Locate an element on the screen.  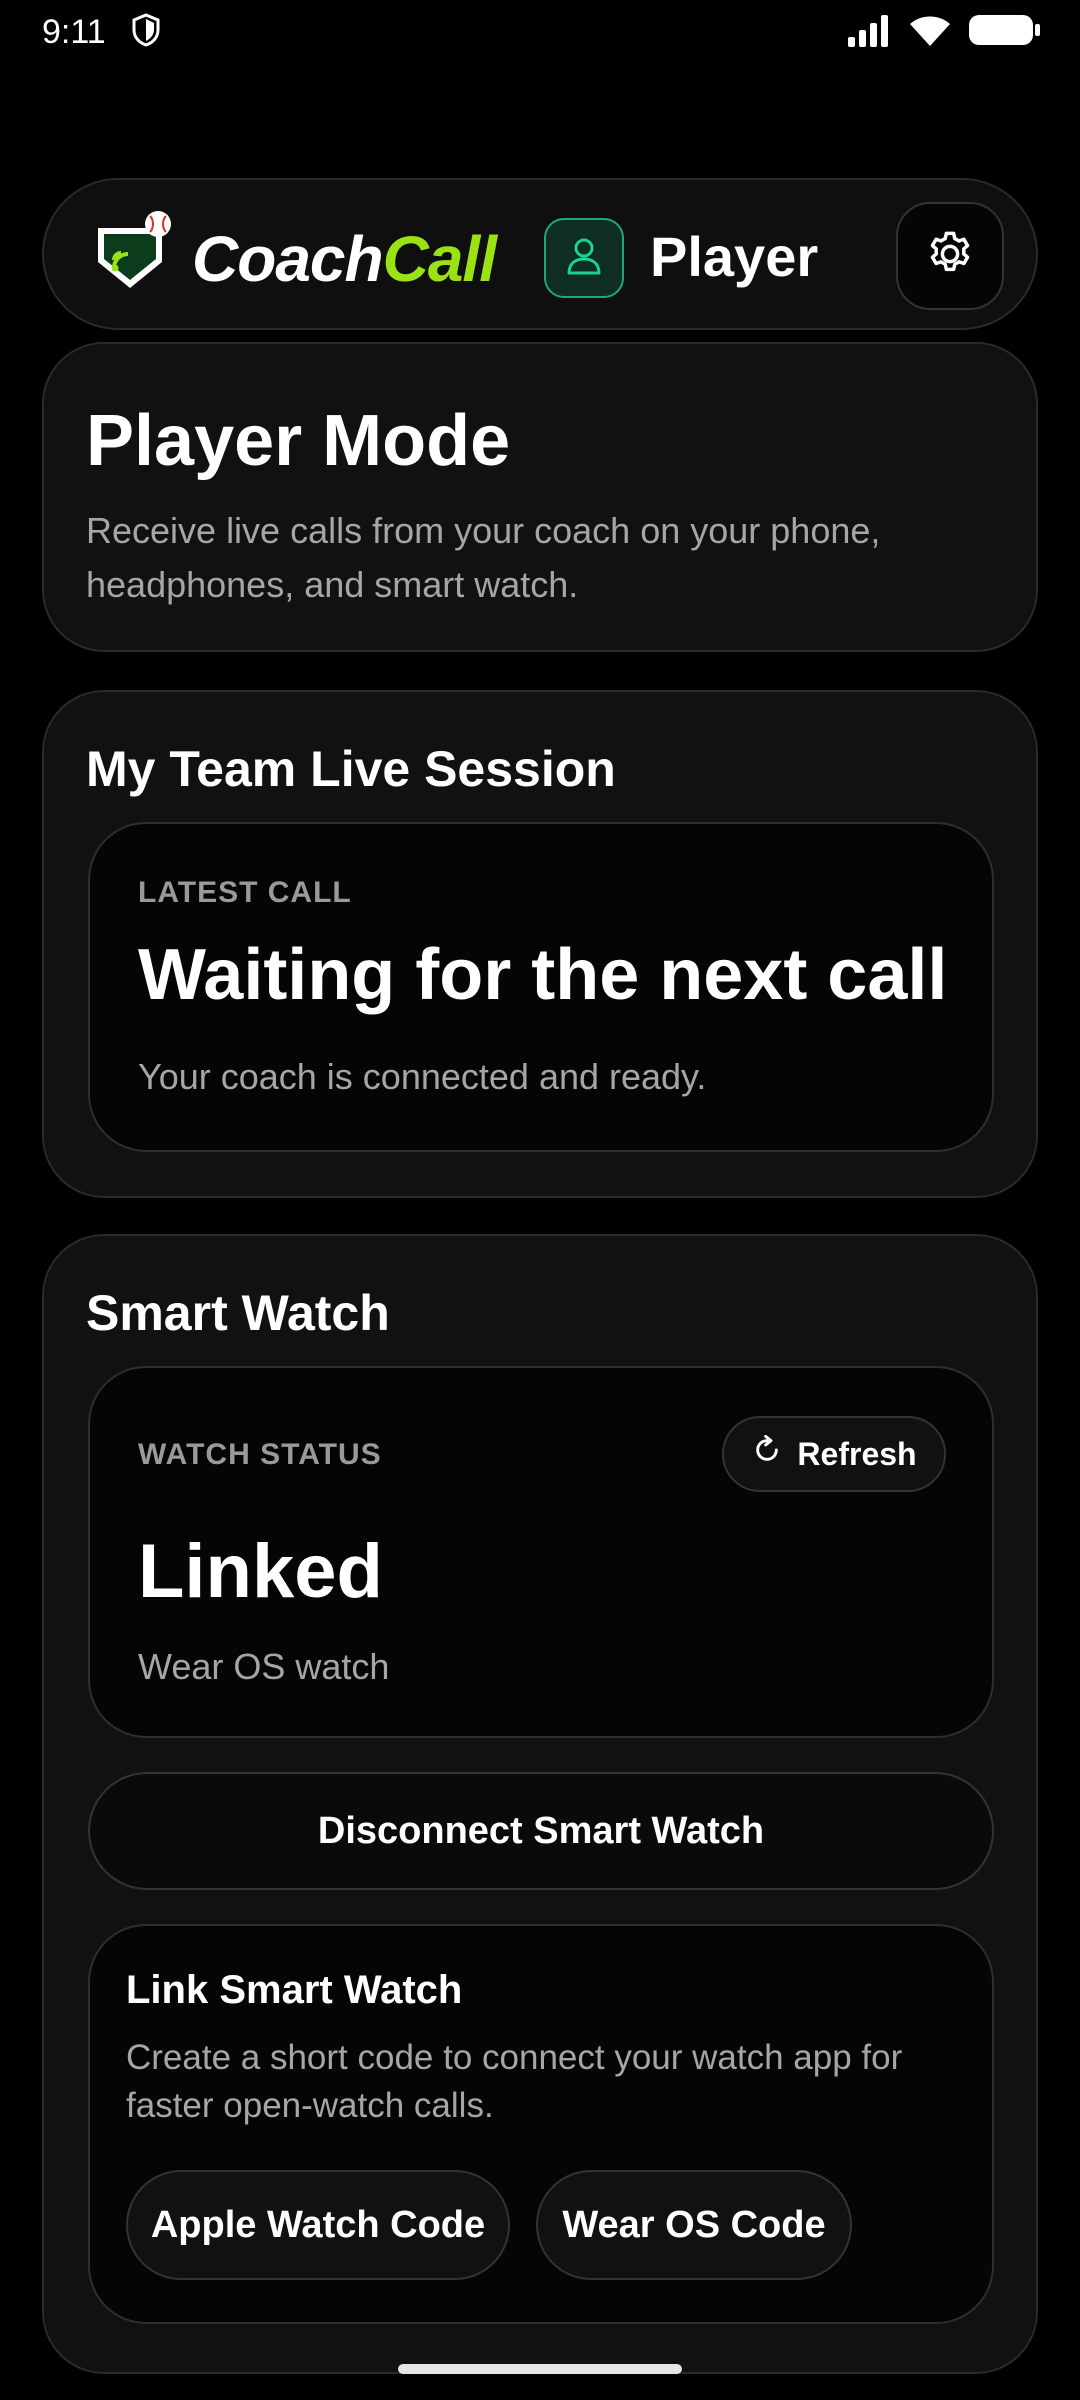
user-icon is located at coordinates (584, 258).